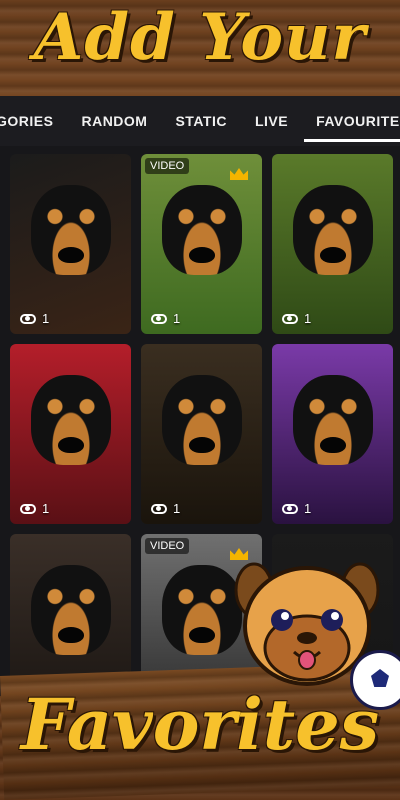 The image size is (400, 800). I want to click on category-tabs: GORIES RANDOM STATIC LIVE FAVOURITE, so click(200, 121).